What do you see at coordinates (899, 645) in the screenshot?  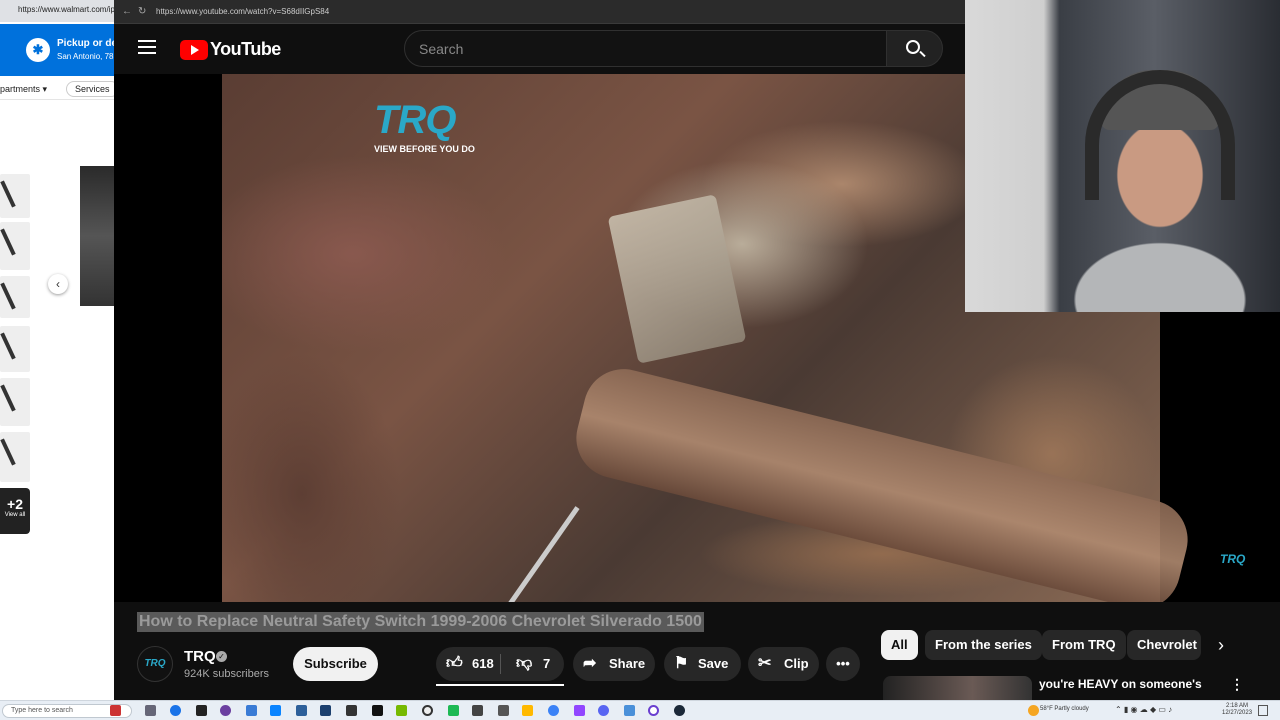 I see `chip-all: All` at bounding box center [899, 645].